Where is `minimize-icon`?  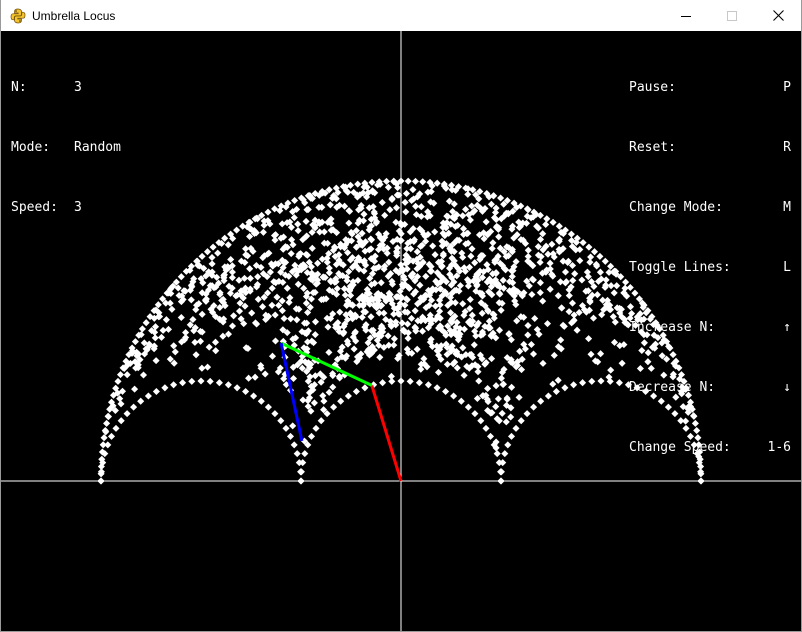 minimize-icon is located at coordinates (686, 16).